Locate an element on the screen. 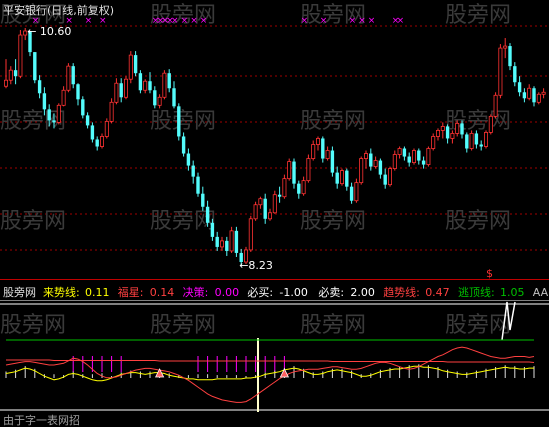 This screenshot has height=427, width=549. legend-value: -1.00 is located at coordinates (293, 292).